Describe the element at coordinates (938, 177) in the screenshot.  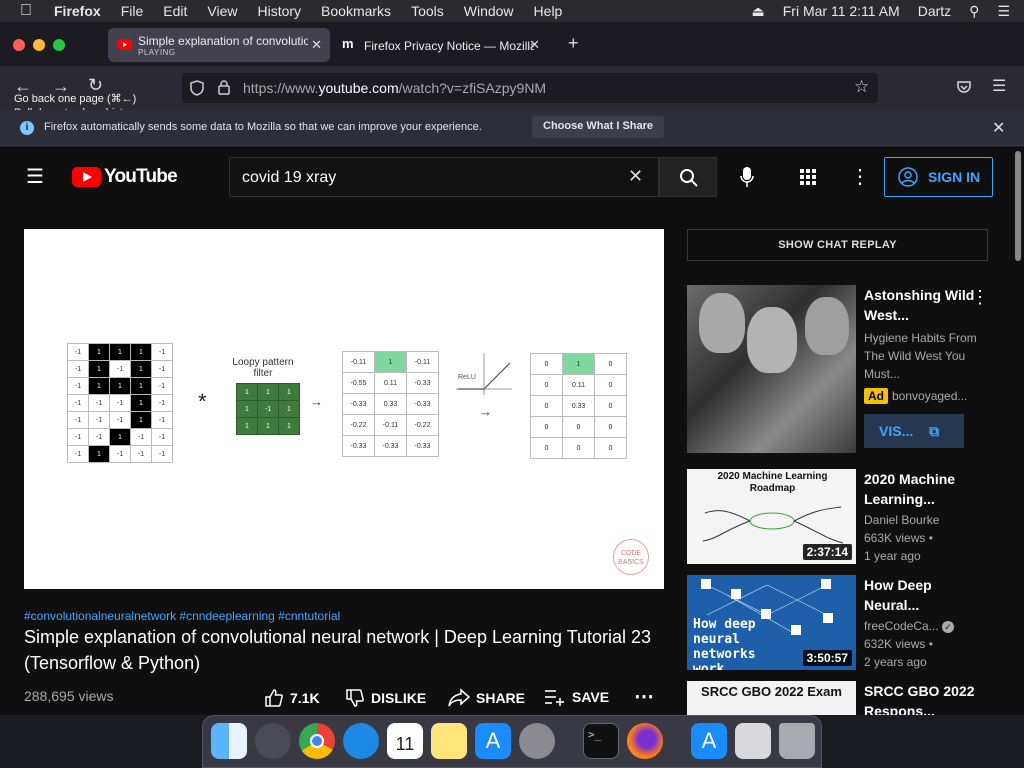
I see `sign-in-button: SIGN IN` at that location.